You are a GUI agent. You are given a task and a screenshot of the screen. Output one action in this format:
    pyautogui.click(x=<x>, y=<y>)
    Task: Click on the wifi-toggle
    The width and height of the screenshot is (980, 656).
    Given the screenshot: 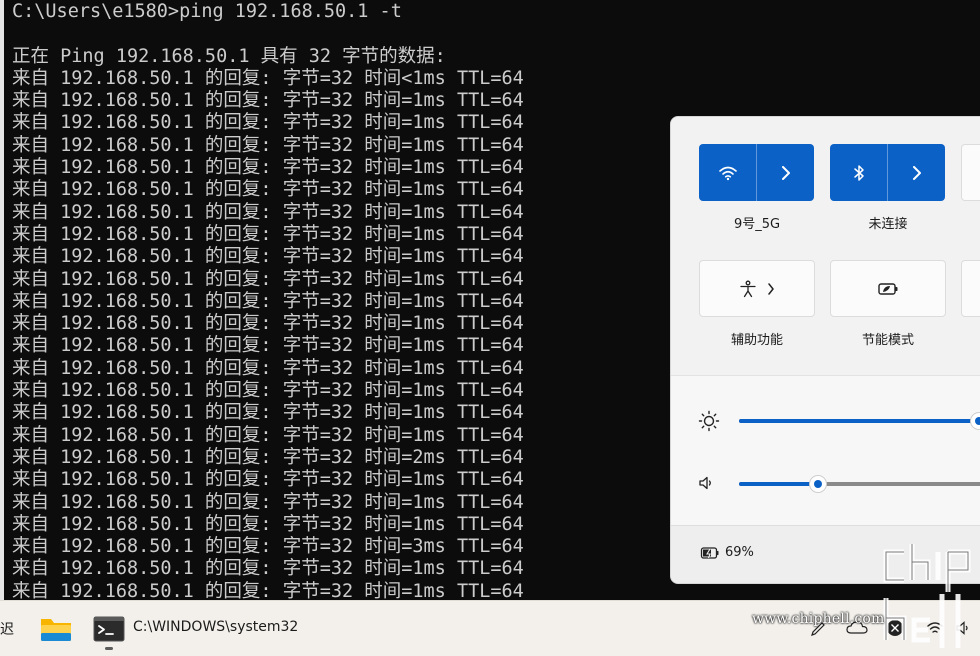 What is the action you would take?
    pyautogui.click(x=756, y=172)
    